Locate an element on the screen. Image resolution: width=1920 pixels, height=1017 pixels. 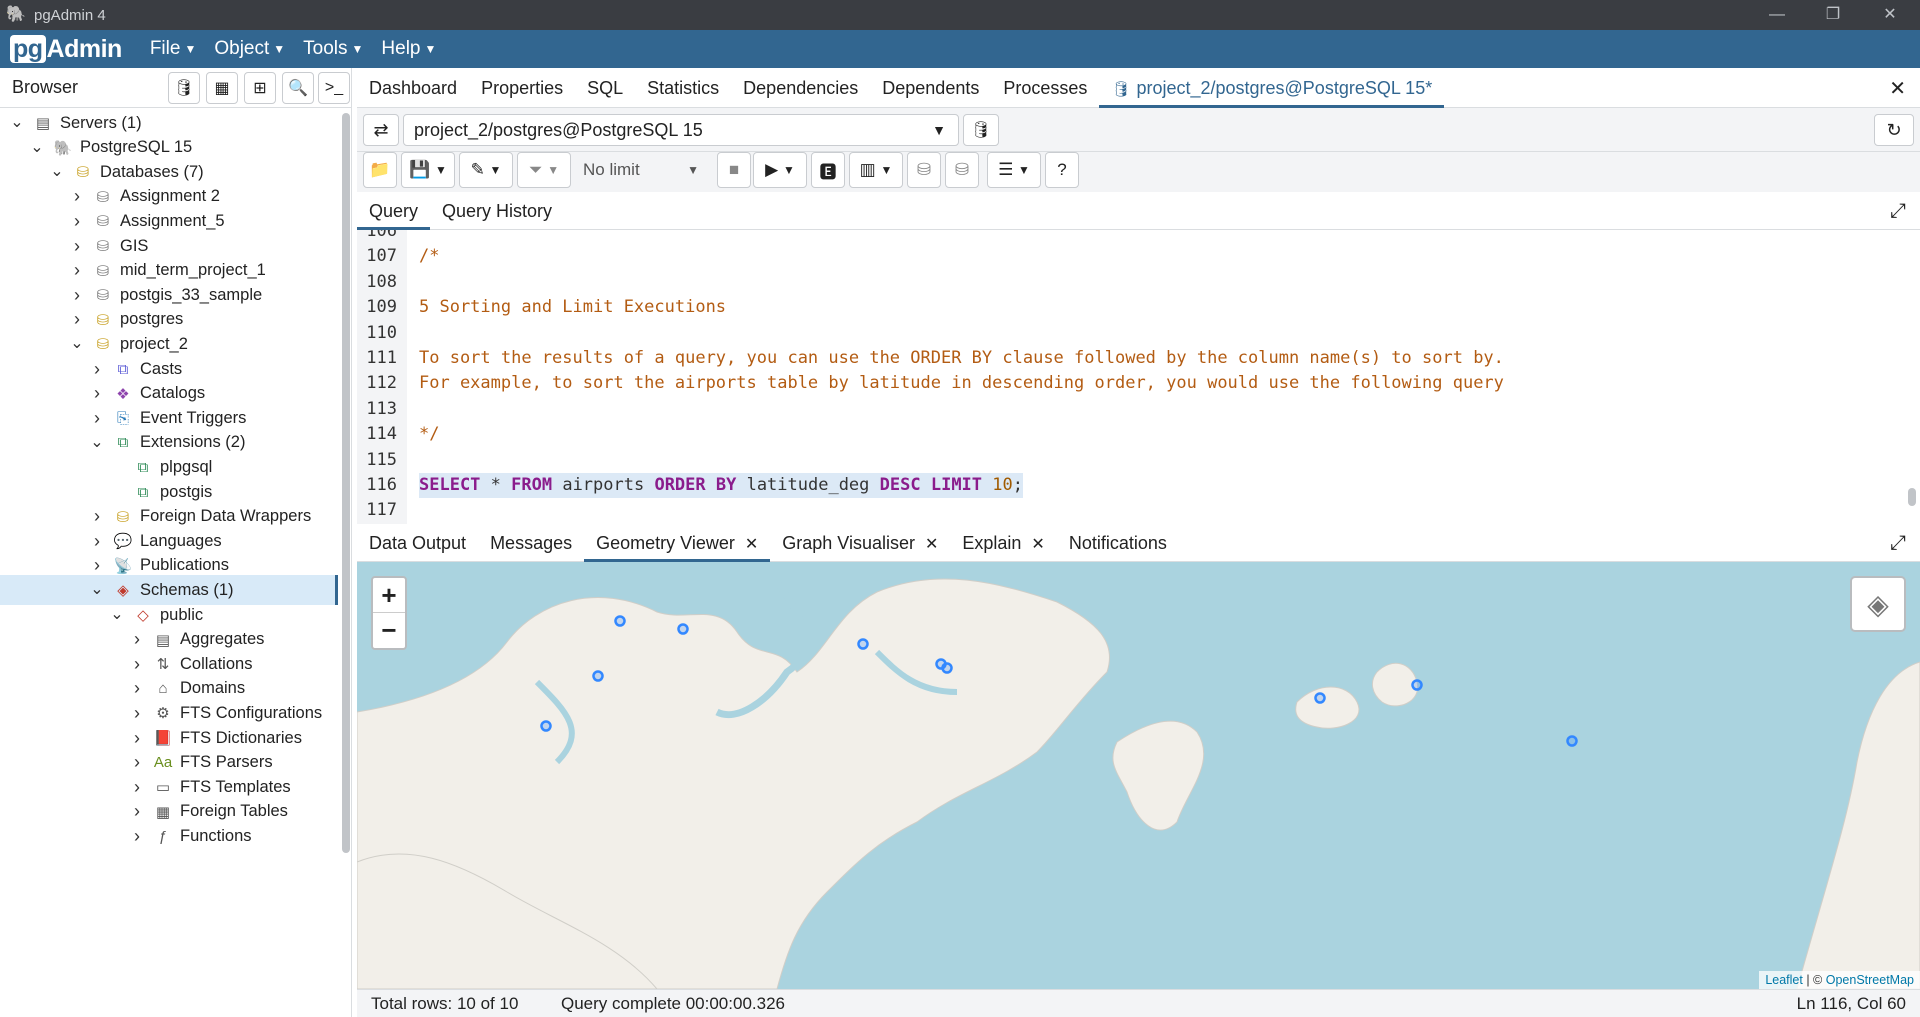
tab-data-output: Data Output is located at coordinates (417, 543).